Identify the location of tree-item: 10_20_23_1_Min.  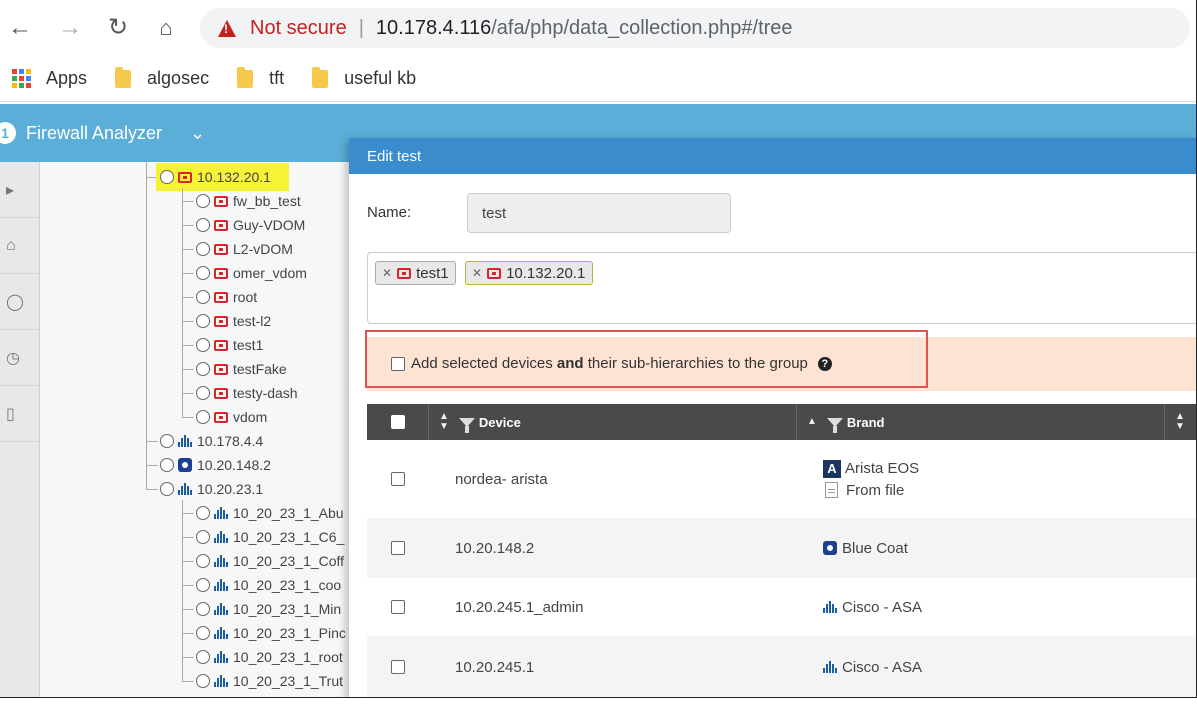
(268, 609).